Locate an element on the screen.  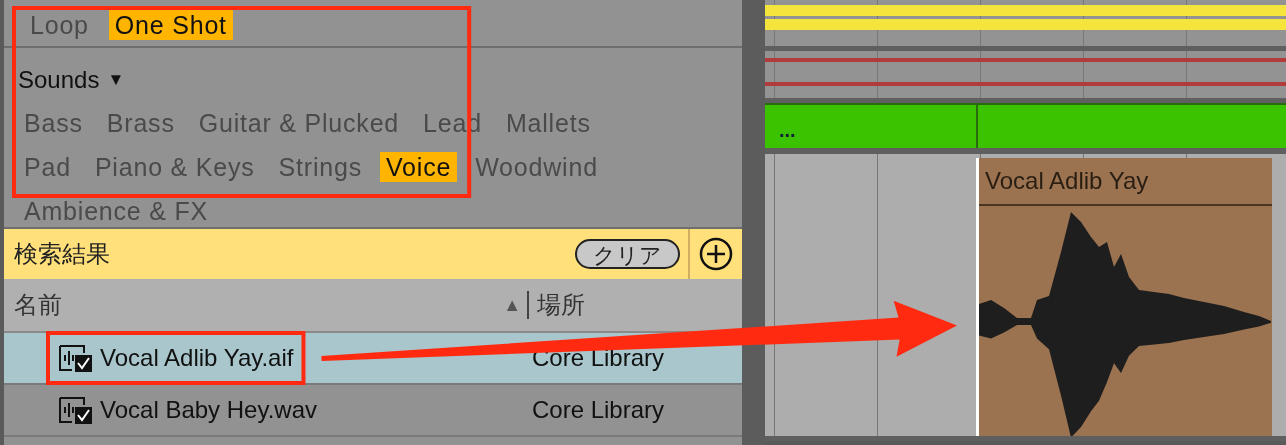
clip-name: Vocal Adlib Yay is located at coordinates (1066, 181).